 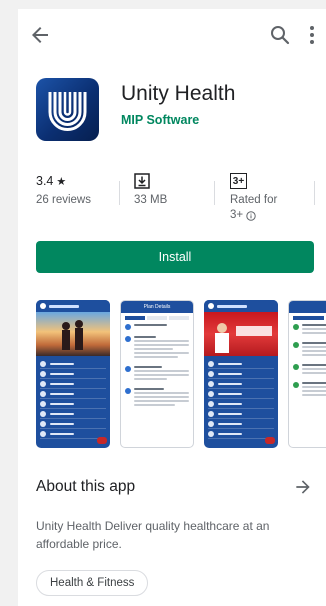 I want to click on rated-for-label: Rated for, so click(x=254, y=200).